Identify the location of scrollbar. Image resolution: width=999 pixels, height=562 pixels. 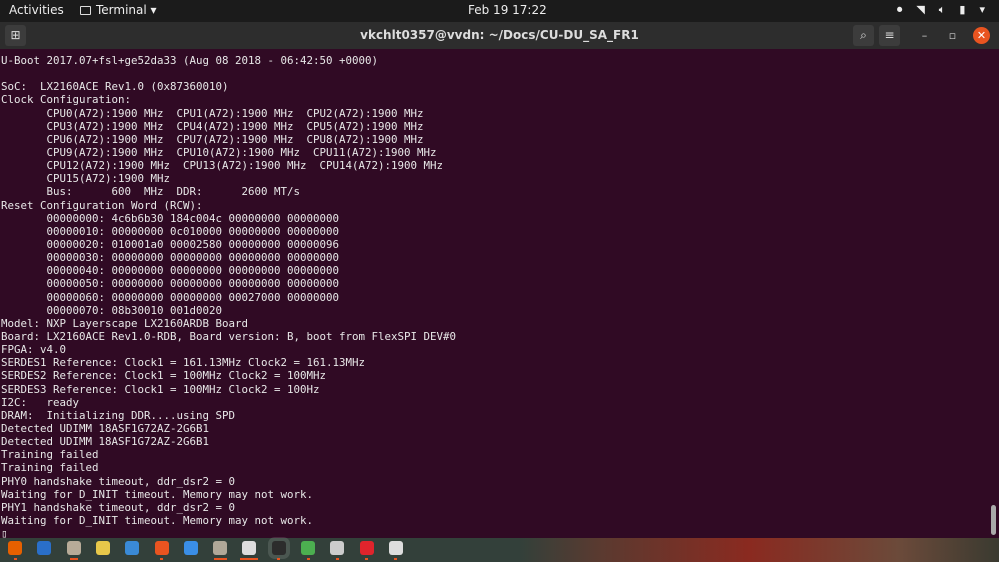
(993, 520).